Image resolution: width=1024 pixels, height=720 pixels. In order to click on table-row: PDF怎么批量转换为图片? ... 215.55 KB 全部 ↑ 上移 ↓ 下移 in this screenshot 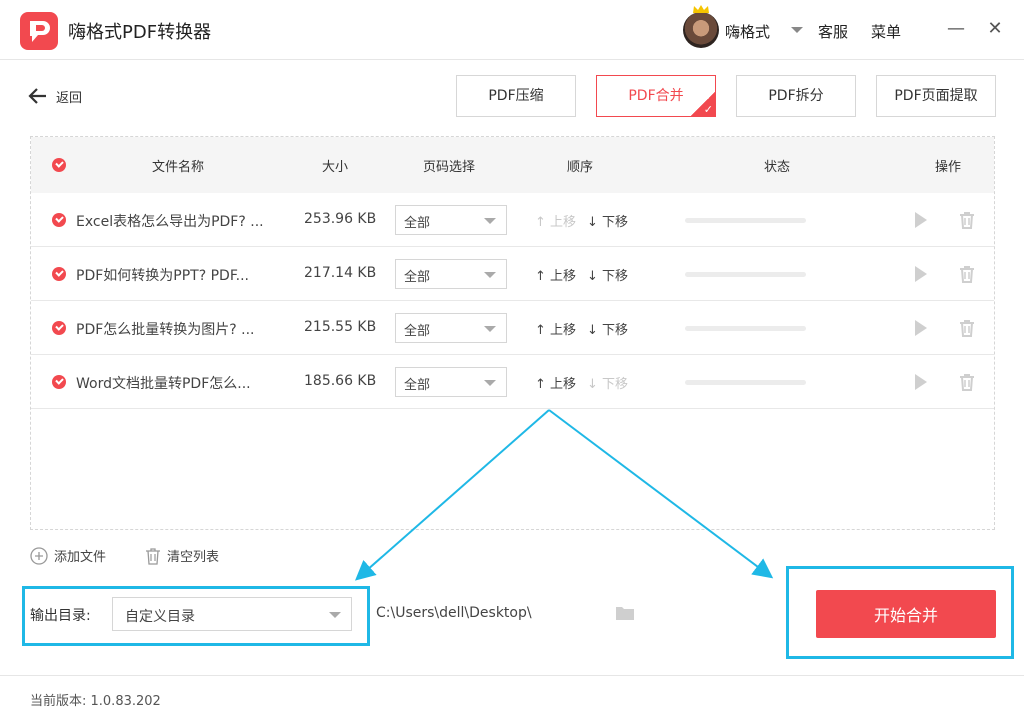, I will do `click(512, 328)`.